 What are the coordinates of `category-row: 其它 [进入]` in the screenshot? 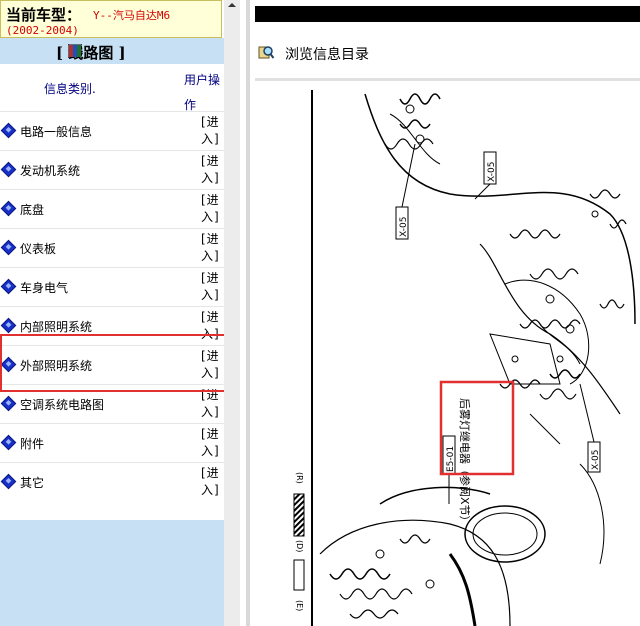 It's located at (112, 481).